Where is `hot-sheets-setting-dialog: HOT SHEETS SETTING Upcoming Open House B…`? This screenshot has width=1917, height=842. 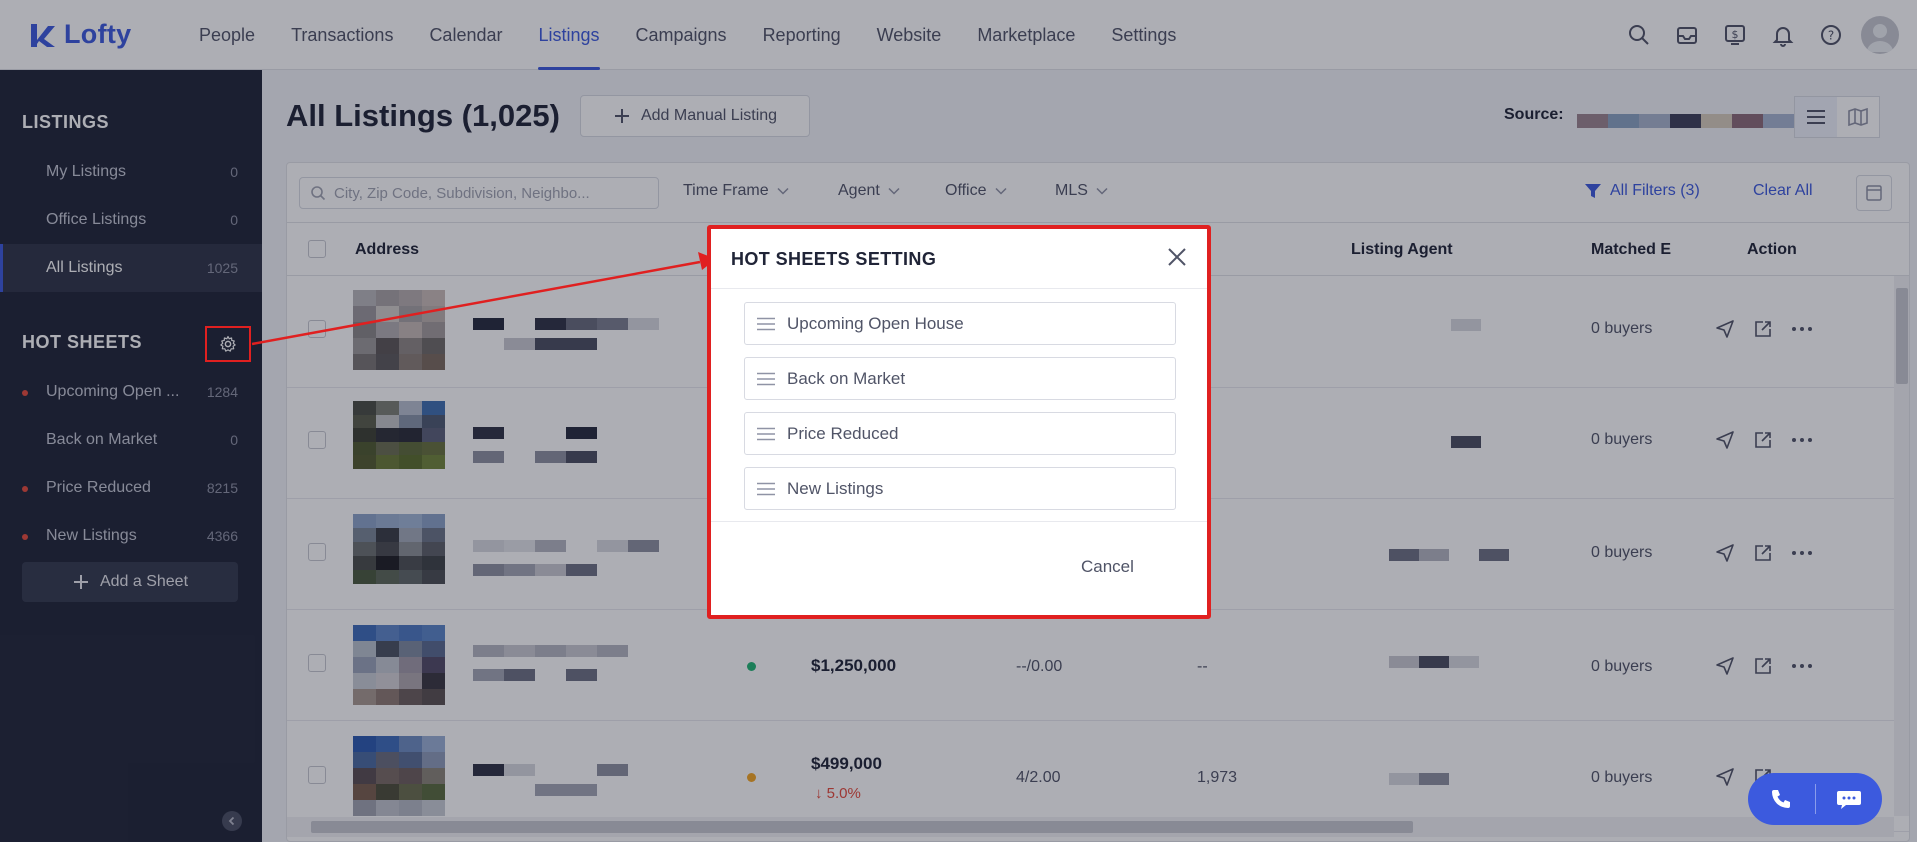 hot-sheets-setting-dialog: HOT SHEETS SETTING Upcoming Open House B… is located at coordinates (959, 422).